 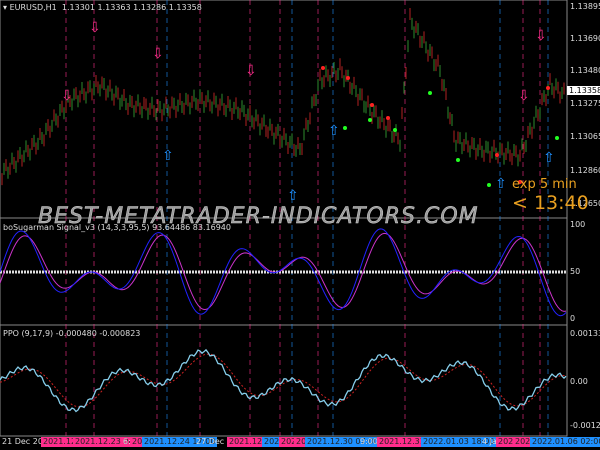 I want to click on ppo-title: PPO (9,17,9) -0.000480 -0.000823, so click(x=72, y=333).